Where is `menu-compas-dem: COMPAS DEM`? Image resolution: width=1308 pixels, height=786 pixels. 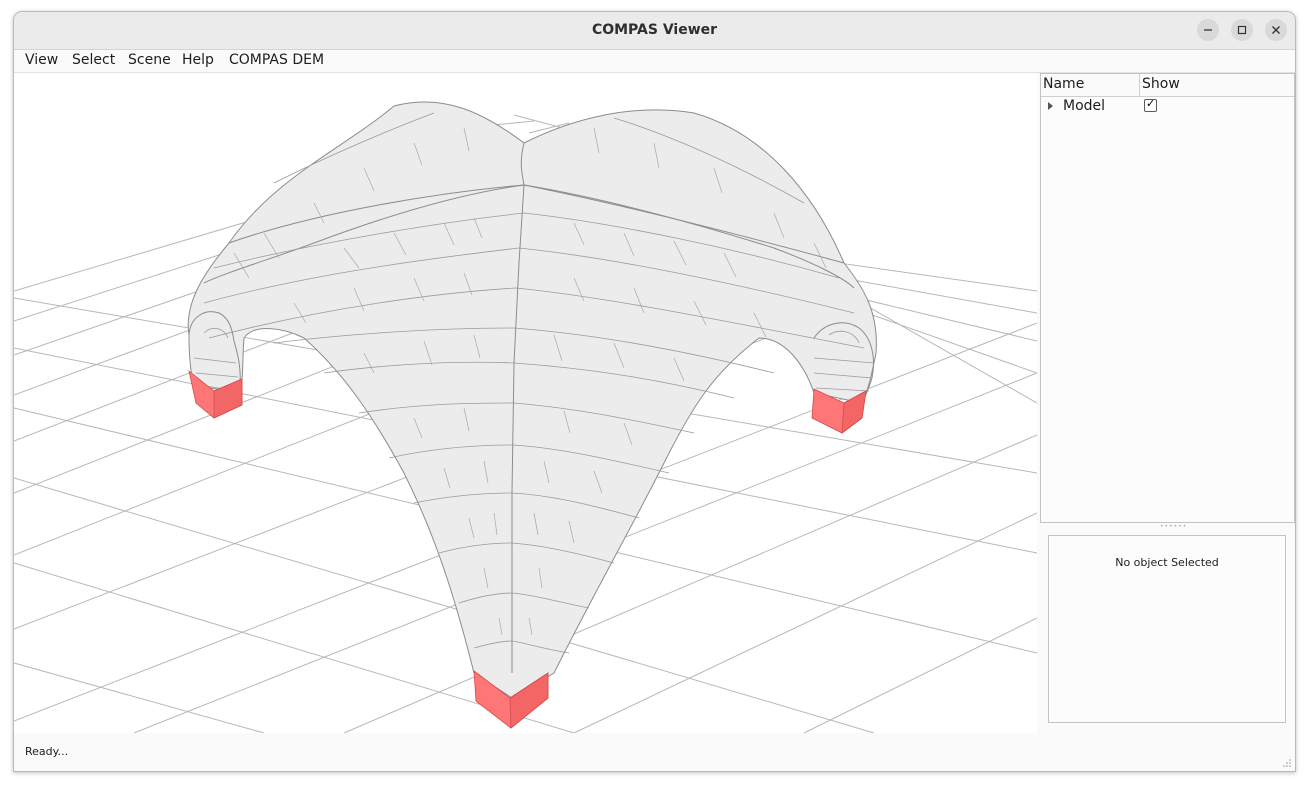
menu-compas-dem: COMPAS DEM is located at coordinates (276, 60).